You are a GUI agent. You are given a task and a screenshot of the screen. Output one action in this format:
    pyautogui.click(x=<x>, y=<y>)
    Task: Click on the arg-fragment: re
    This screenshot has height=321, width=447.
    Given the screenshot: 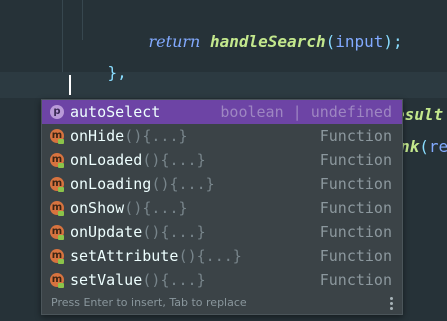 What is the action you would take?
    pyautogui.click(x=437, y=146)
    